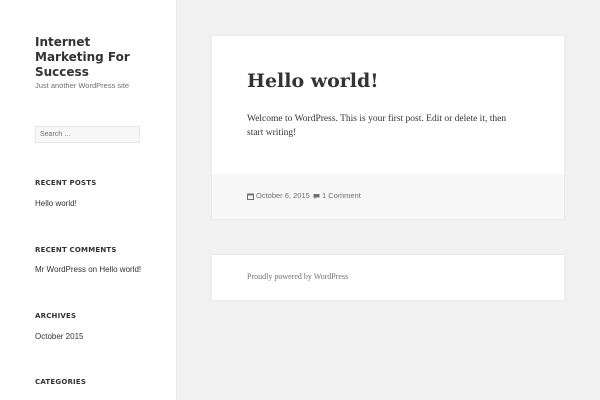 This screenshot has width=600, height=400. I want to click on comment-author-link: Mr WordPress, so click(60, 269).